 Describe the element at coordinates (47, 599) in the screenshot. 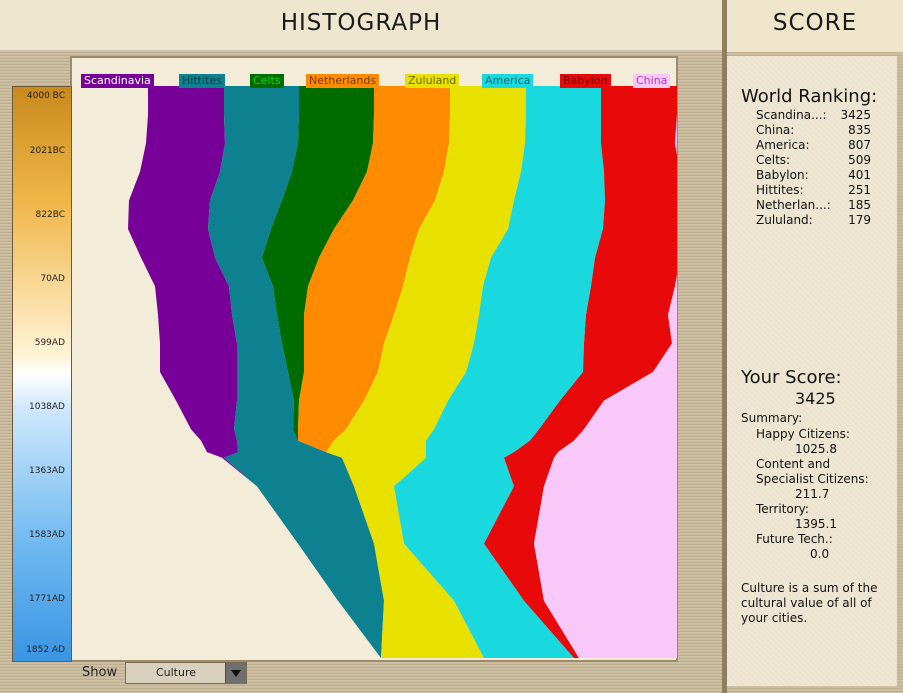

I see `timeline-tick: 1771AD` at that location.